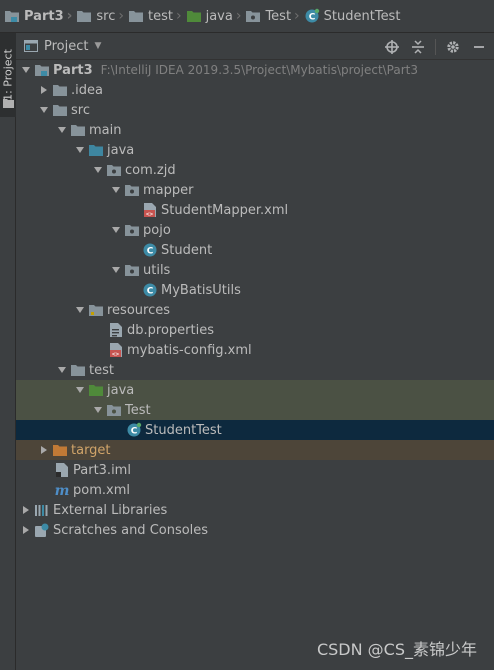  Describe the element at coordinates (255, 510) in the screenshot. I see `tree-node-external-libraries: External Libraries` at that location.